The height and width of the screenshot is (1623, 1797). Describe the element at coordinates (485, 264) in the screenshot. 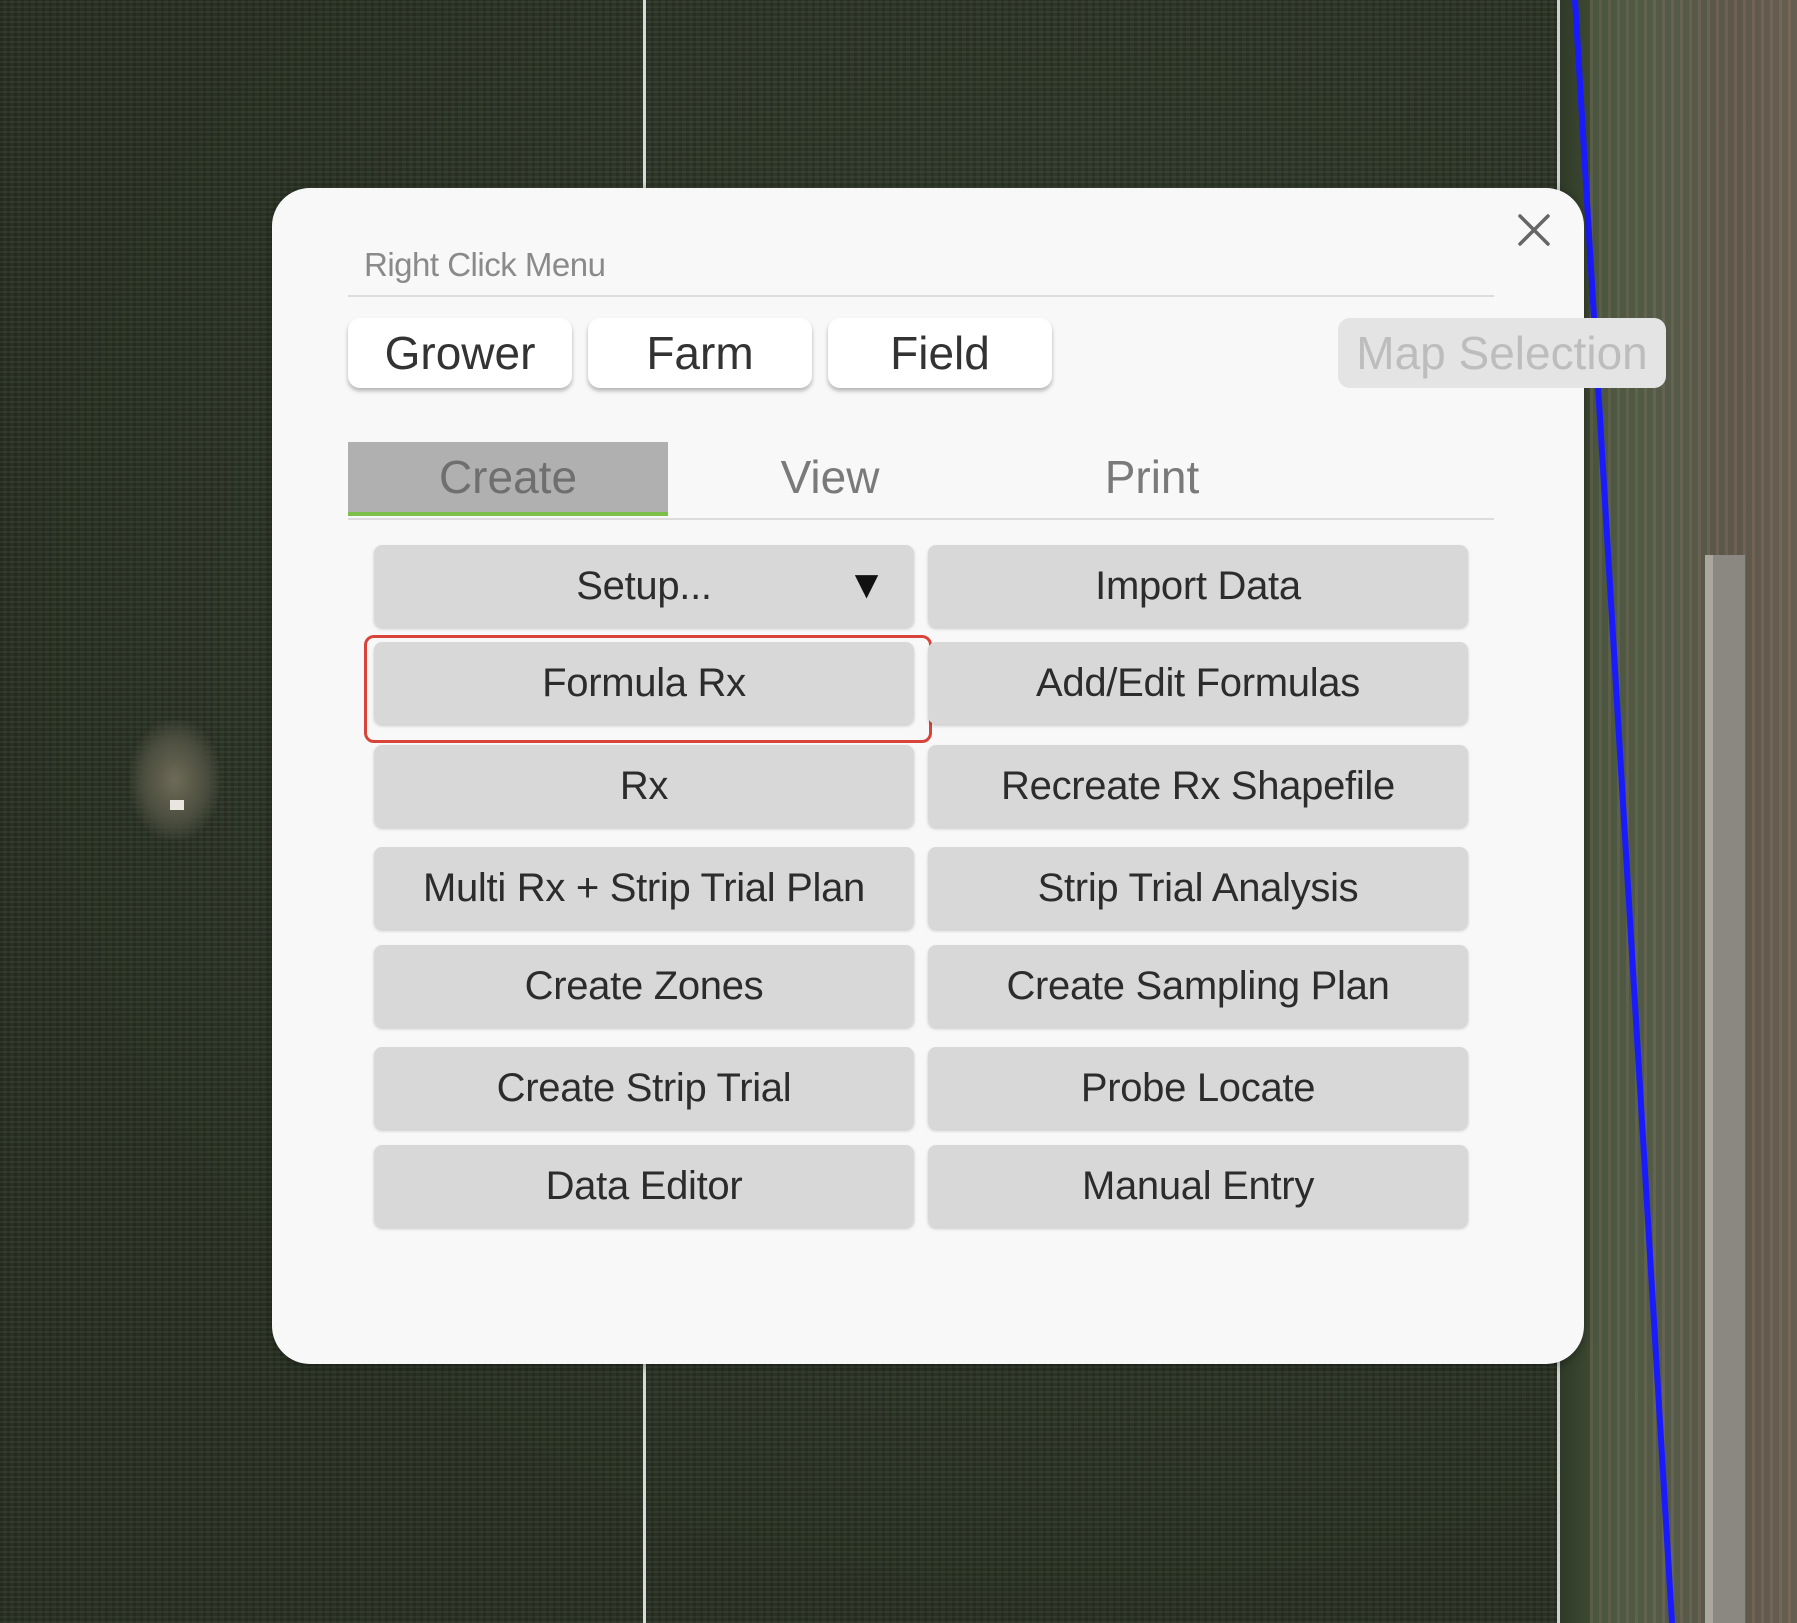

I see `dialog-title: Right Click Menu` at that location.